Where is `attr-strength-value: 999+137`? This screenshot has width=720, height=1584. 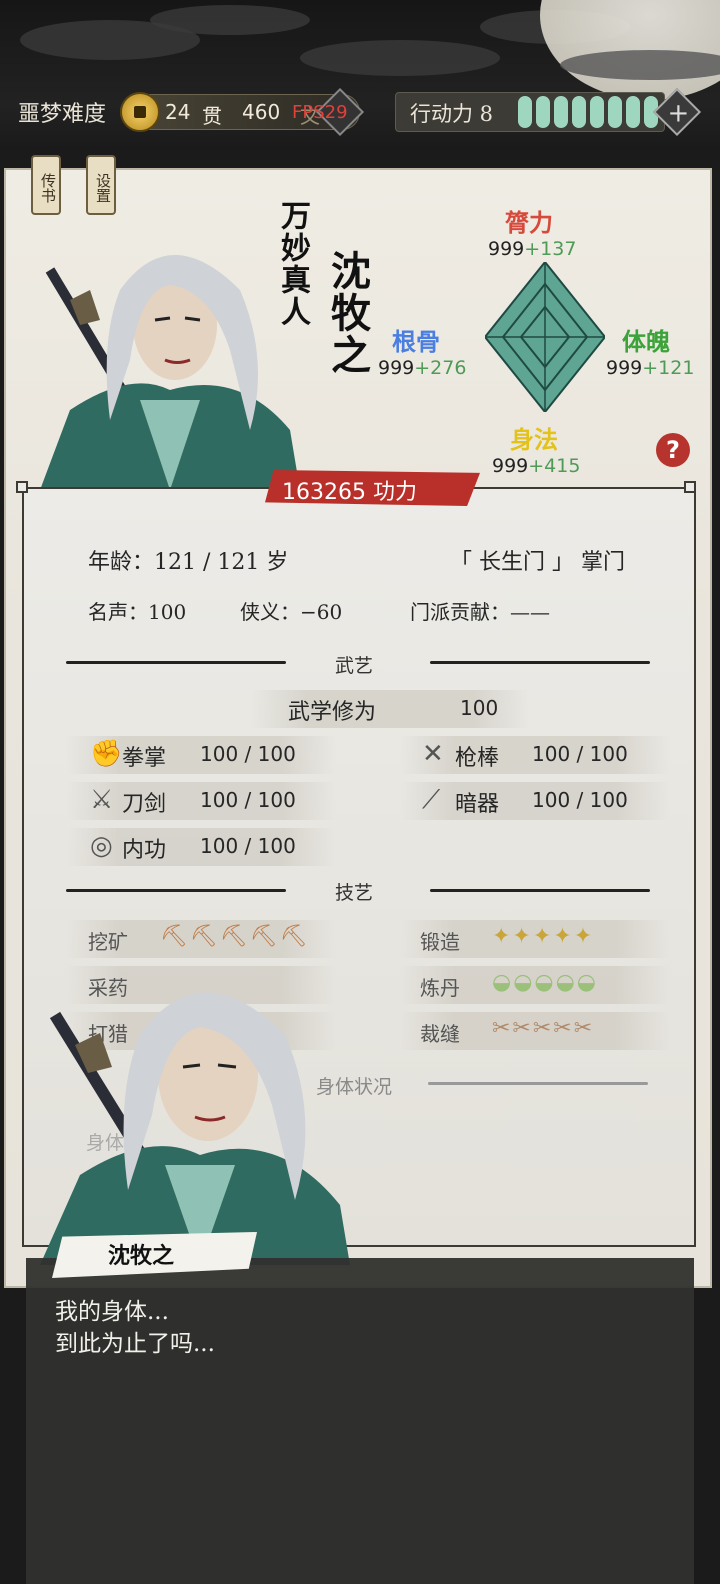 attr-strength-value: 999+137 is located at coordinates (532, 249).